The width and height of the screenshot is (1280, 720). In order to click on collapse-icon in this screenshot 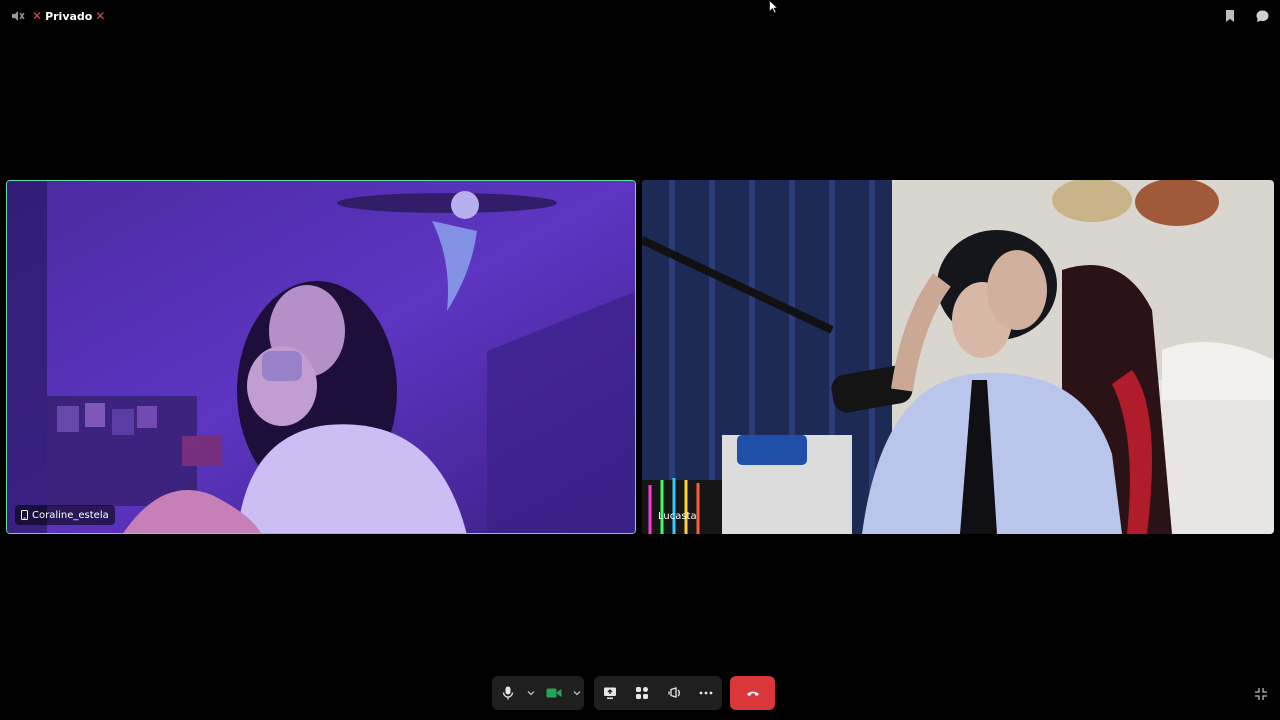, I will do `click(1261, 694)`.